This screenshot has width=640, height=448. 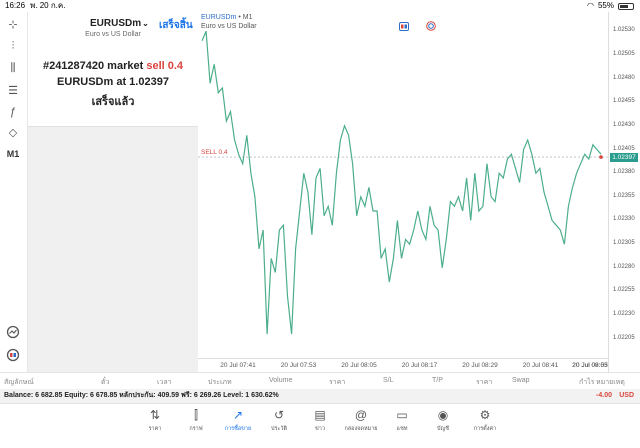 I want to click on order-status-text: เสร็จแล้ว, so click(x=113, y=102).